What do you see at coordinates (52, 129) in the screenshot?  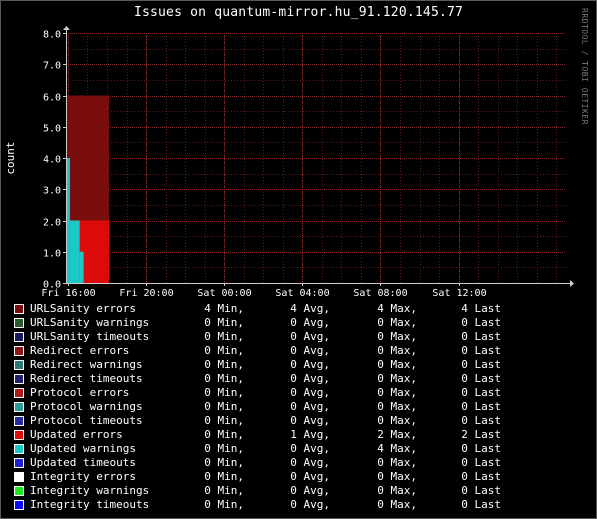 I see `y-tick-label: 5.0` at bounding box center [52, 129].